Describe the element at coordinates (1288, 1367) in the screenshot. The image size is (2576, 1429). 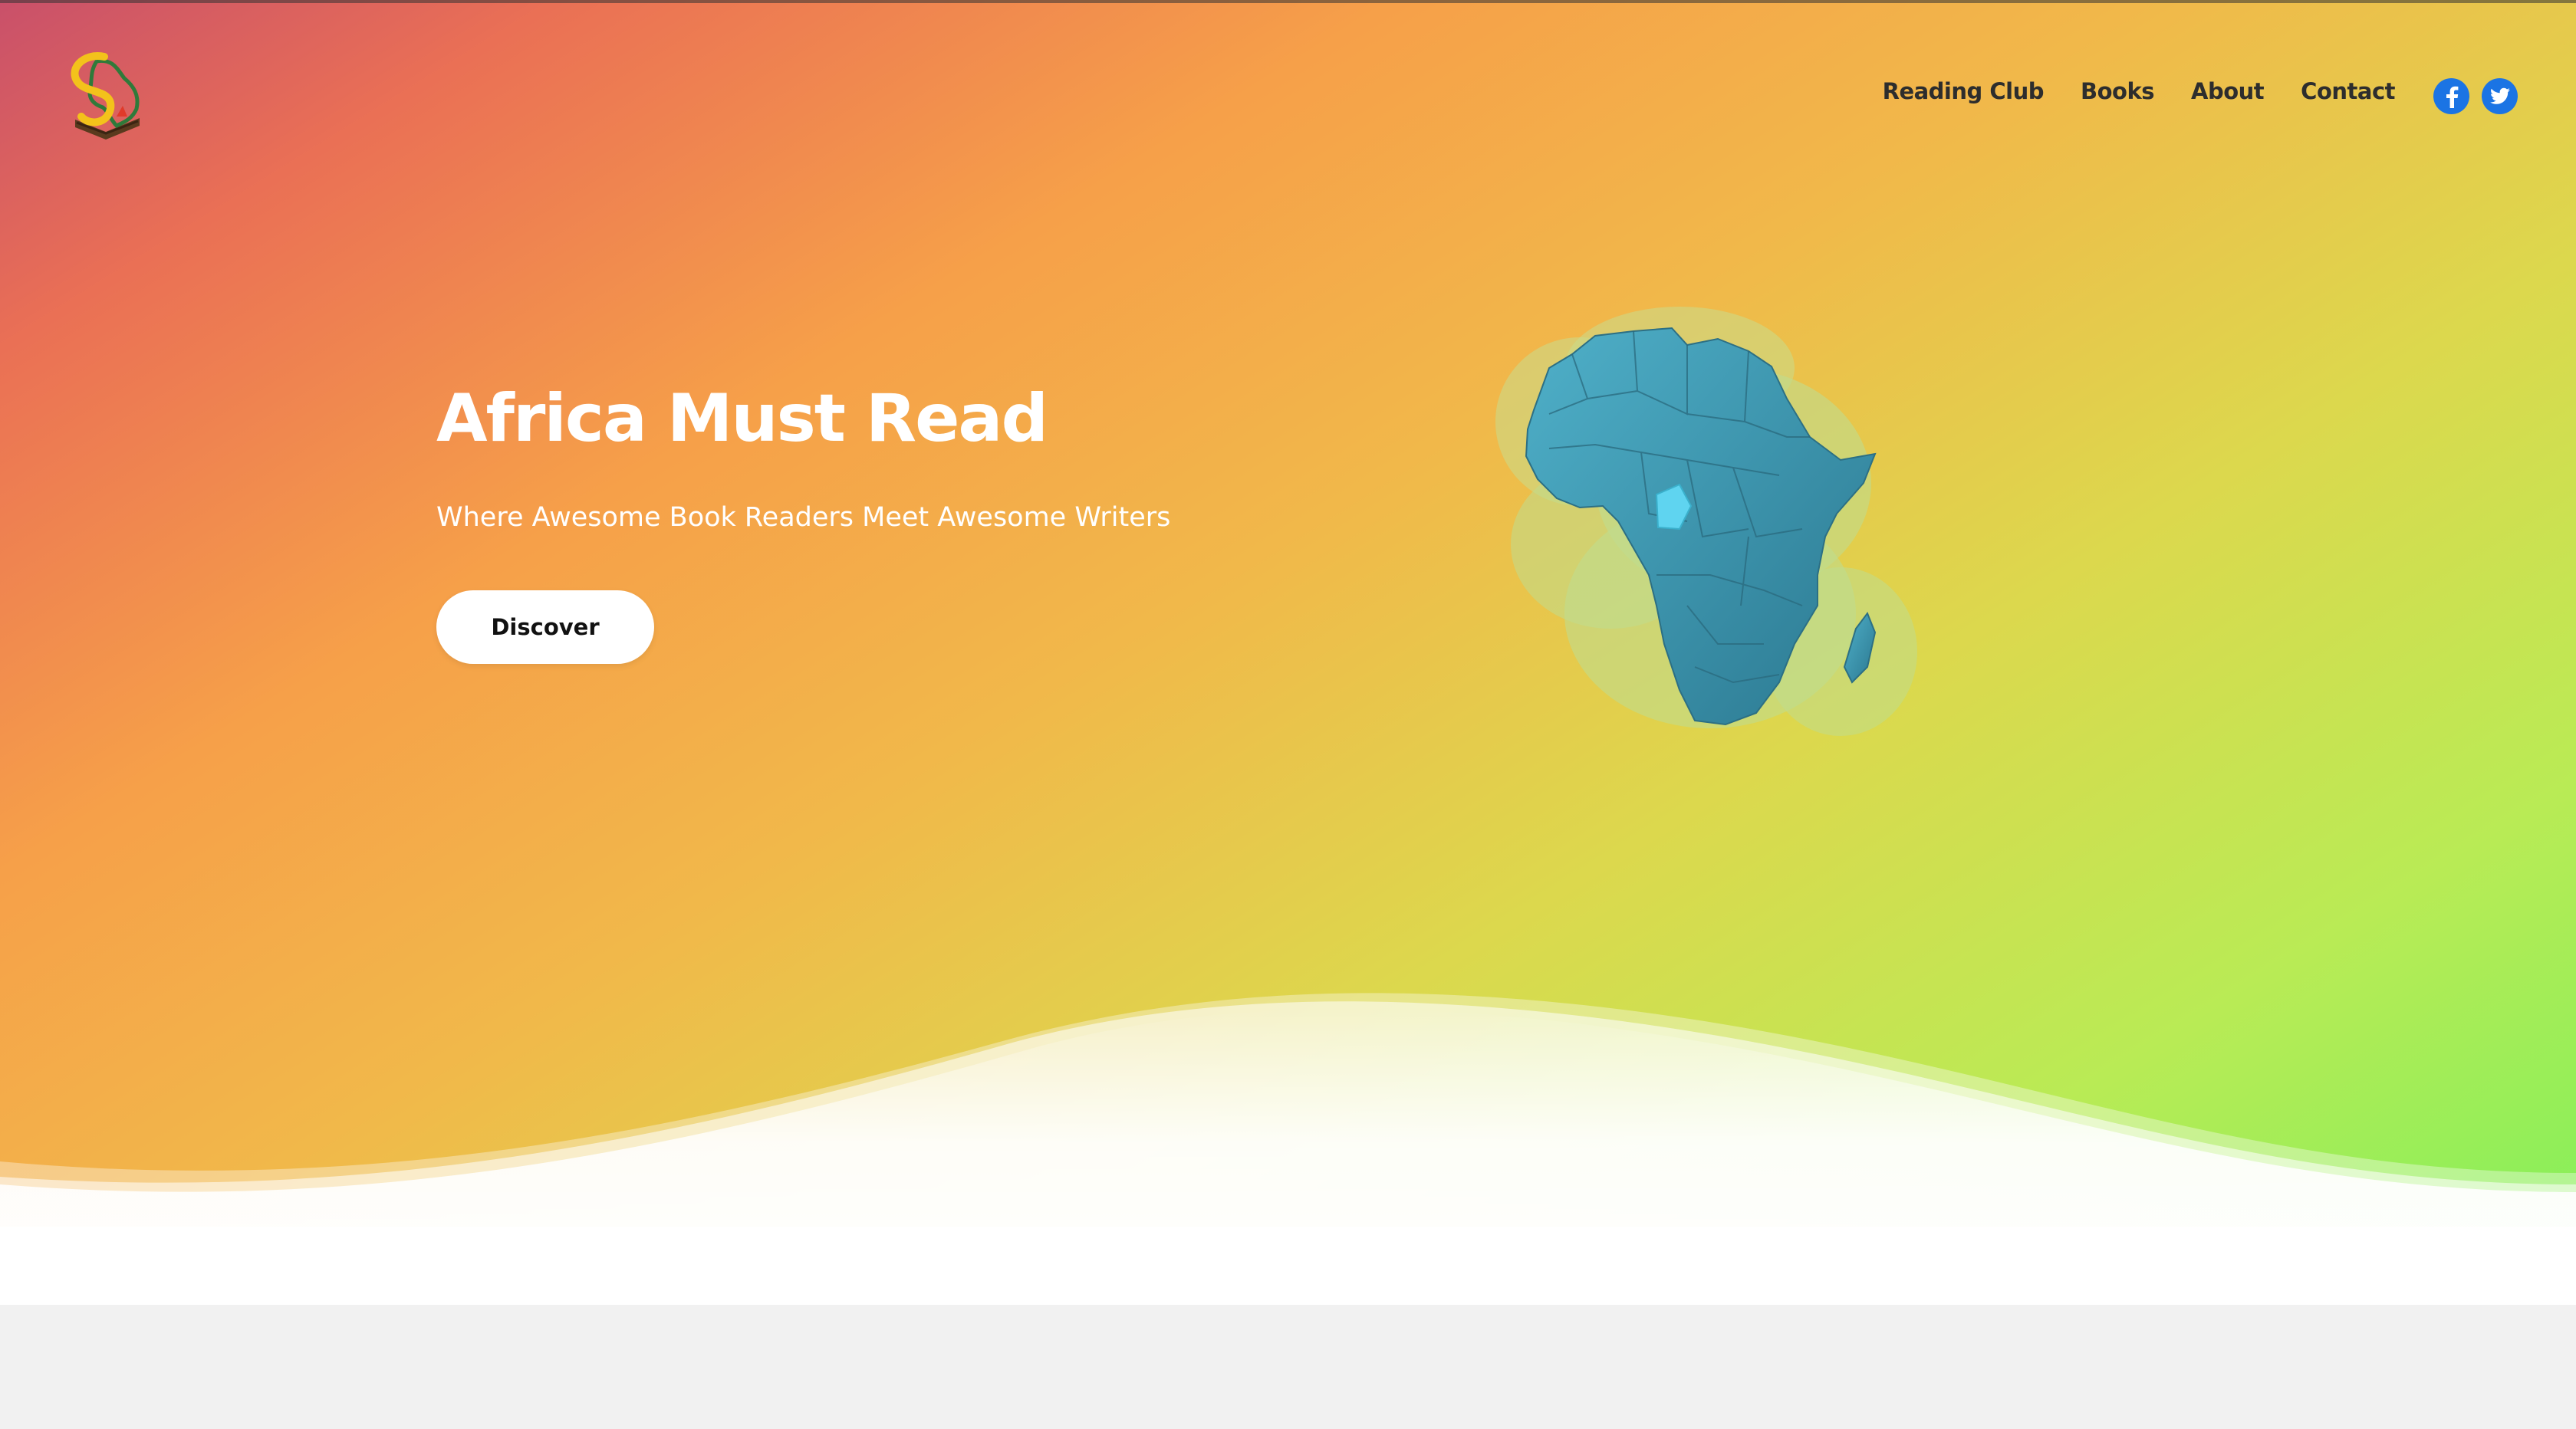
I see `lower-section-band` at that location.